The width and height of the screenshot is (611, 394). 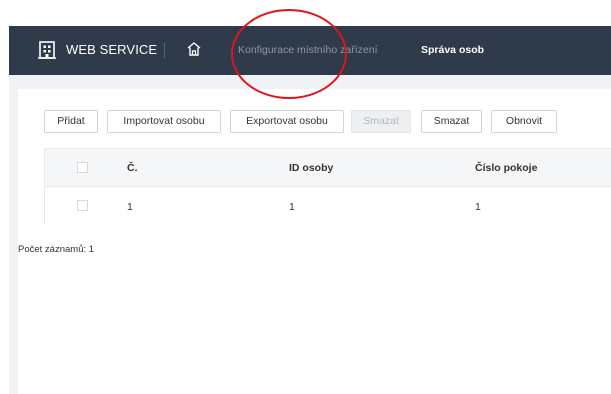 I want to click on record-count: Počet záznamů: 1, so click(x=56, y=249).